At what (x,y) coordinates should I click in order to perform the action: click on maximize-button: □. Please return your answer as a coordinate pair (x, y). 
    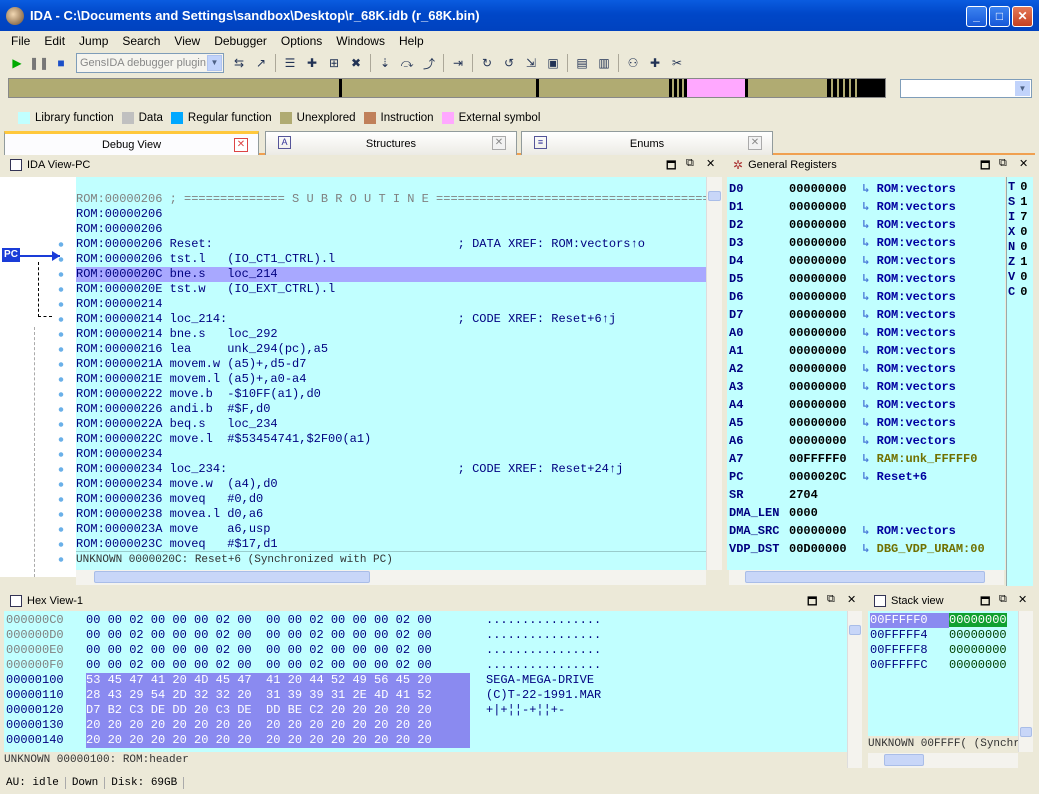
    Looking at the image, I should click on (999, 16).